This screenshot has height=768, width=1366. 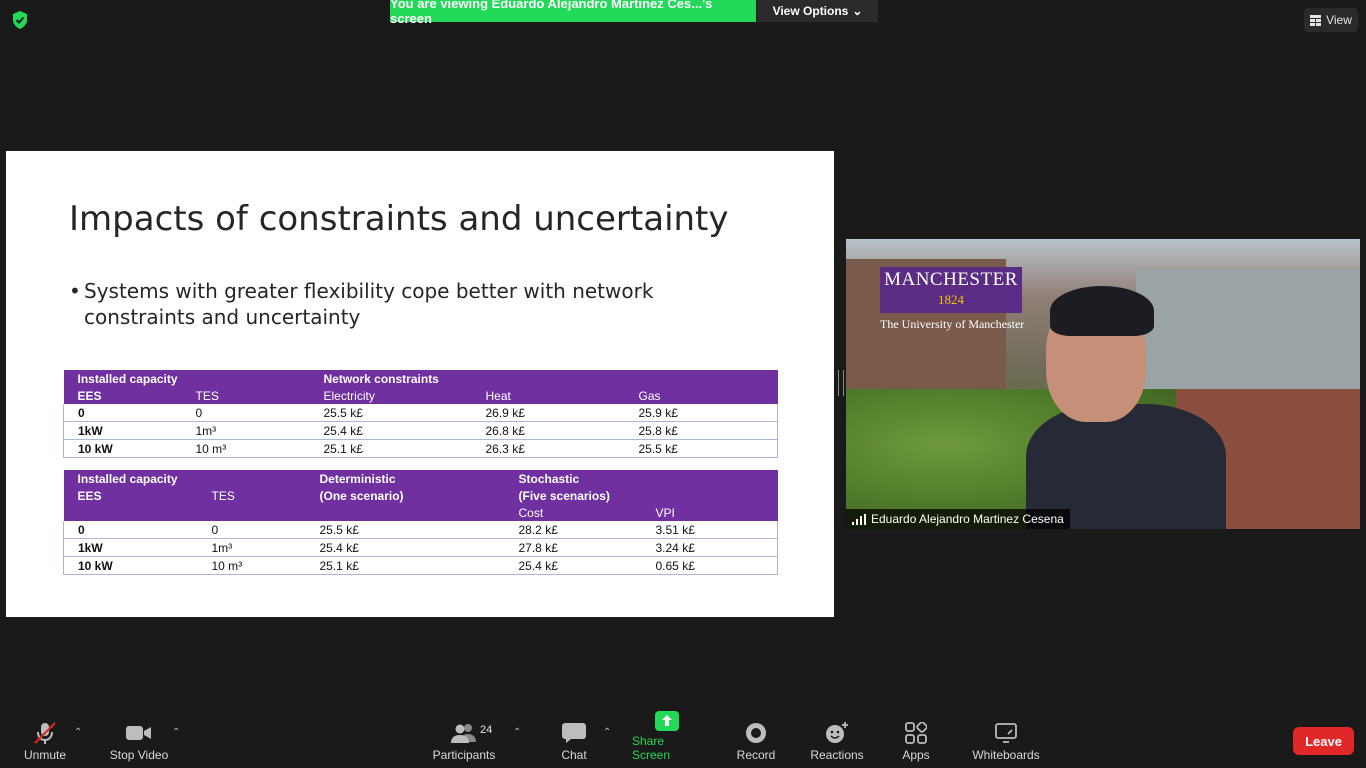 What do you see at coordinates (1006, 740) in the screenshot?
I see `whiteboards-button: Whiteboards` at bounding box center [1006, 740].